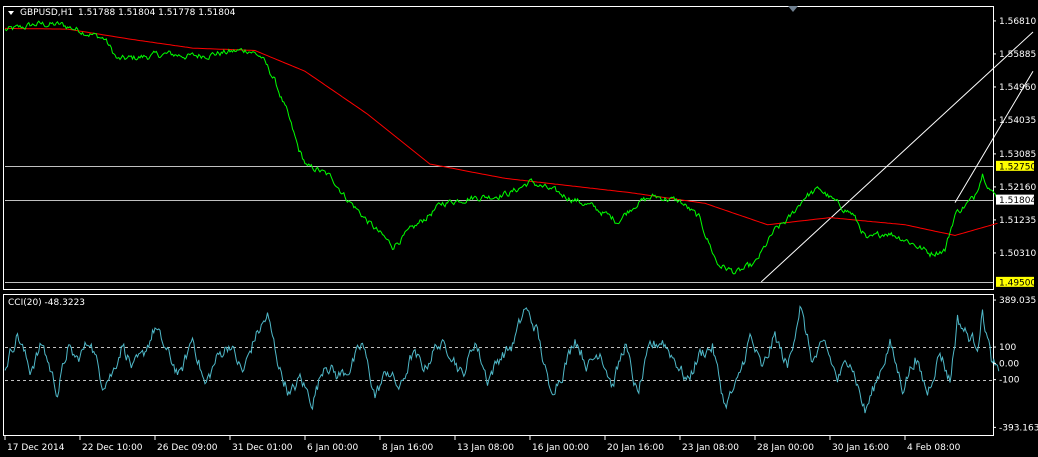 Image resolution: width=1038 pixels, height=457 pixels. I want to click on x-tick-label: 31 Dec 01:00, so click(262, 448).